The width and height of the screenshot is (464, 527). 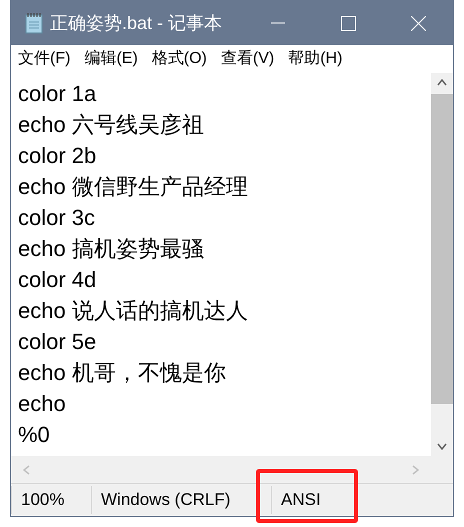 What do you see at coordinates (133, 311) in the screenshot?
I see `text-line: echo 说人话的搞机达人` at bounding box center [133, 311].